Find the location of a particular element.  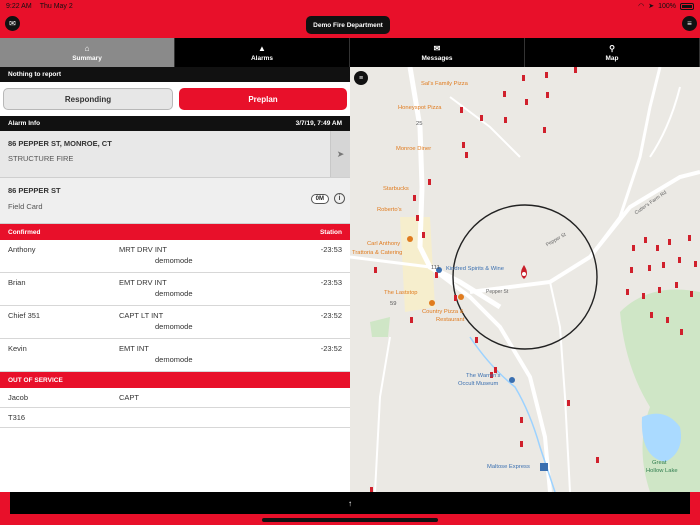

map-label: Trattoria & Catering is located at coordinates (377, 253).